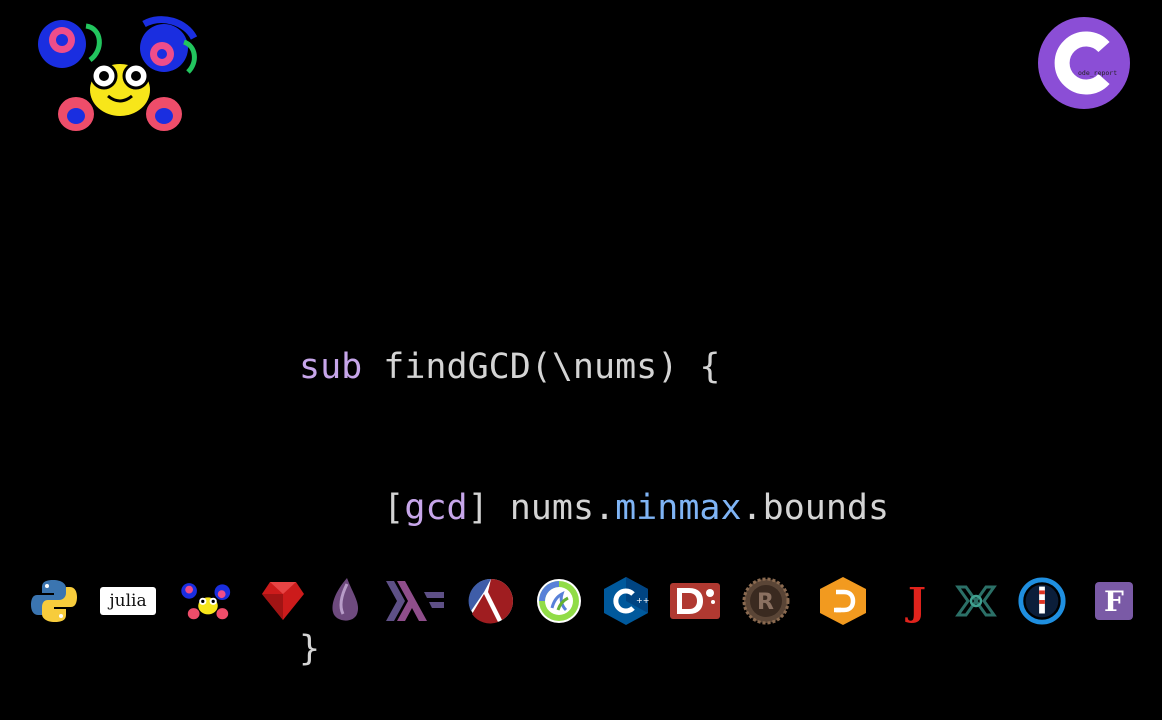 This screenshot has width=1162, height=720. What do you see at coordinates (54, 601) in the screenshot?
I see `python-icon` at bounding box center [54, 601].